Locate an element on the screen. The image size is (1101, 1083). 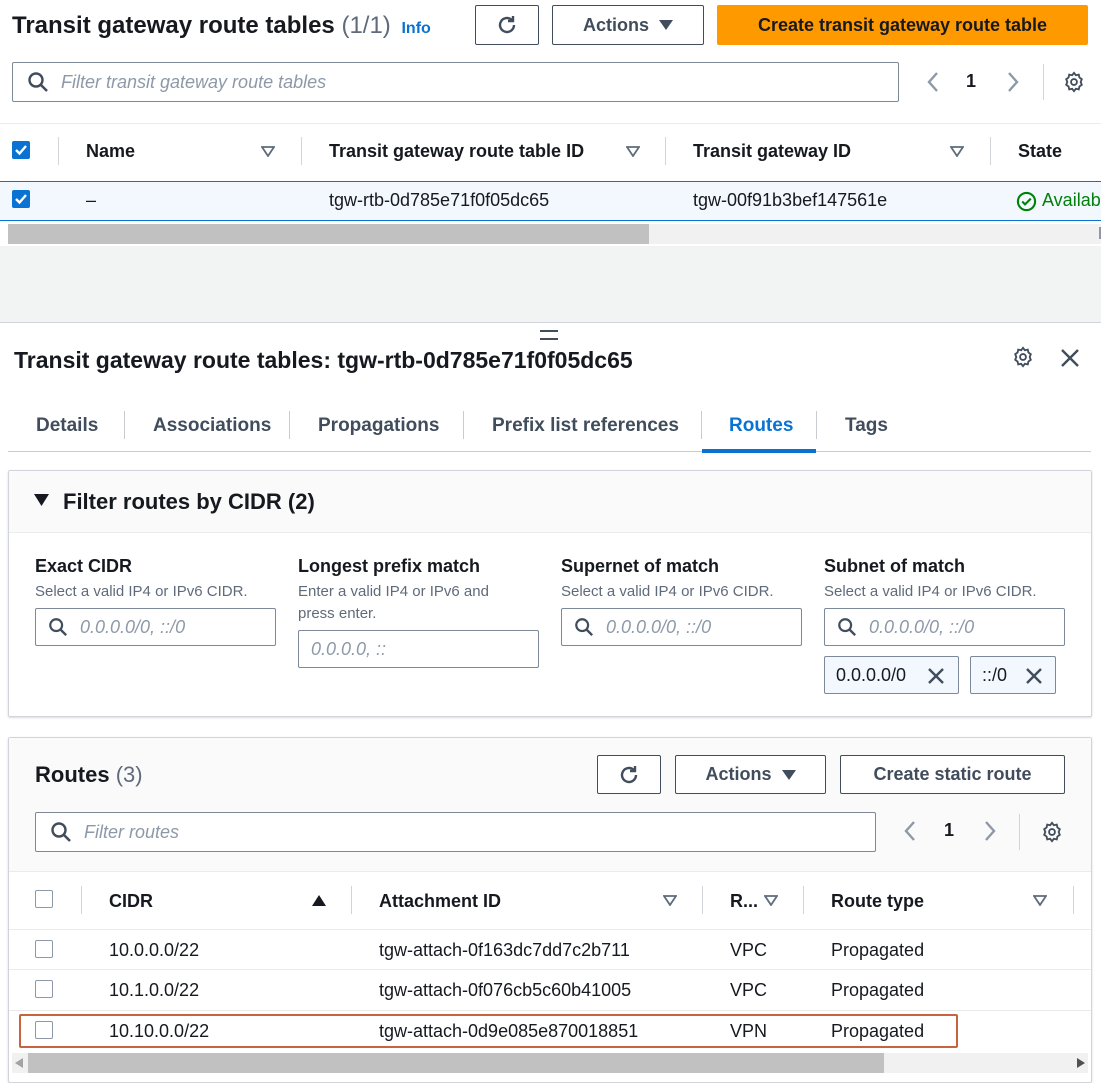
col-header-name: Name is located at coordinates (110, 151).